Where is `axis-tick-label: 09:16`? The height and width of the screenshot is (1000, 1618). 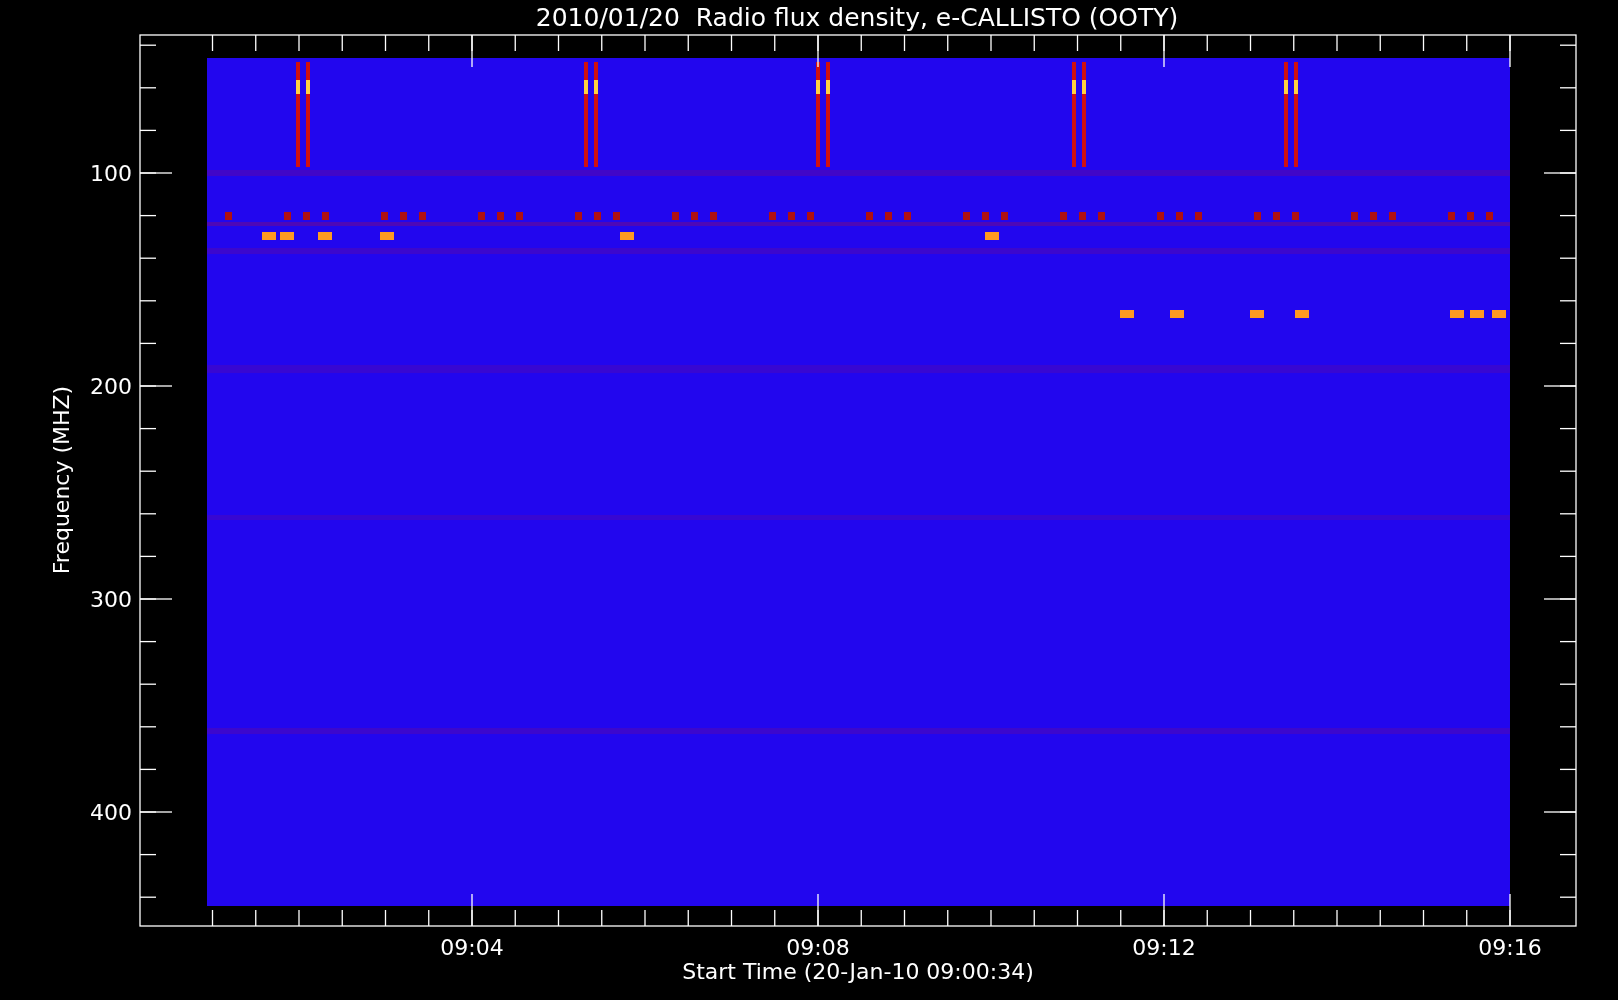
axis-tick-label: 09:16 is located at coordinates (1510, 947).